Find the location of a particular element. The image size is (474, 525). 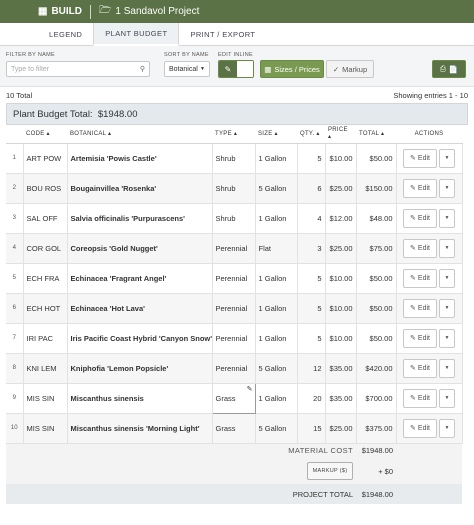

table-icon: ▦ is located at coordinates (268, 69).